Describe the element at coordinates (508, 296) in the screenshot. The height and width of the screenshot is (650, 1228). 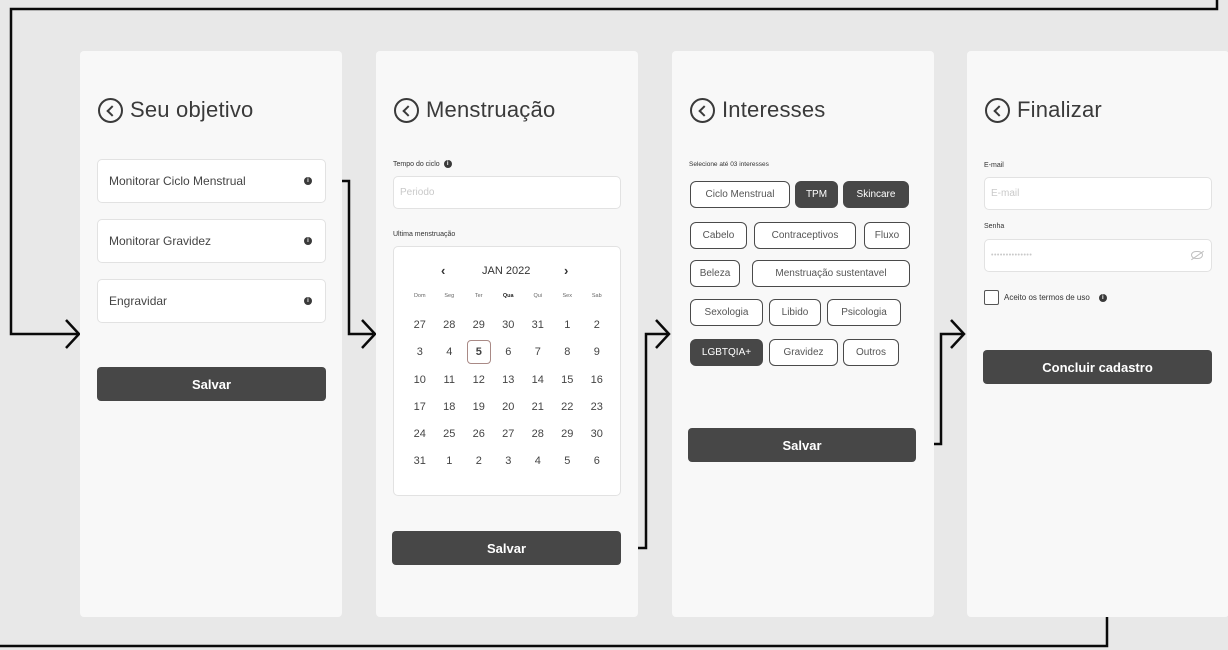
I see `weekday-label: Qua` at that location.